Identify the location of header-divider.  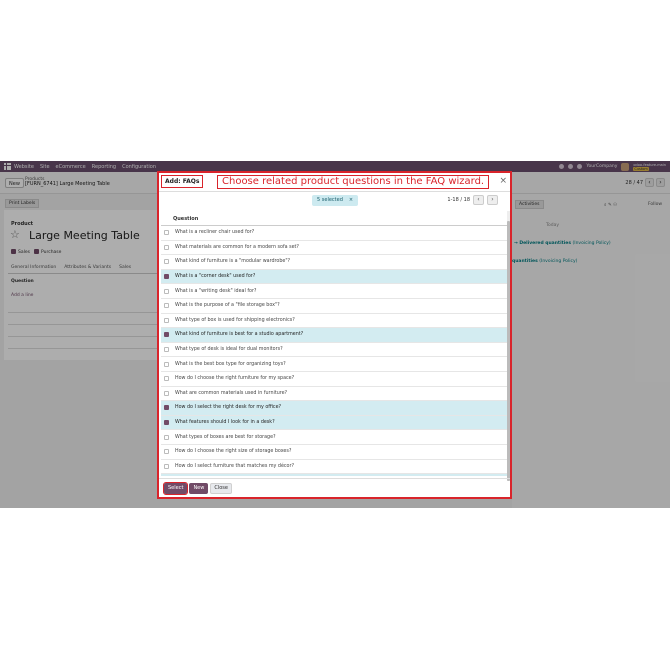
(334, 191).